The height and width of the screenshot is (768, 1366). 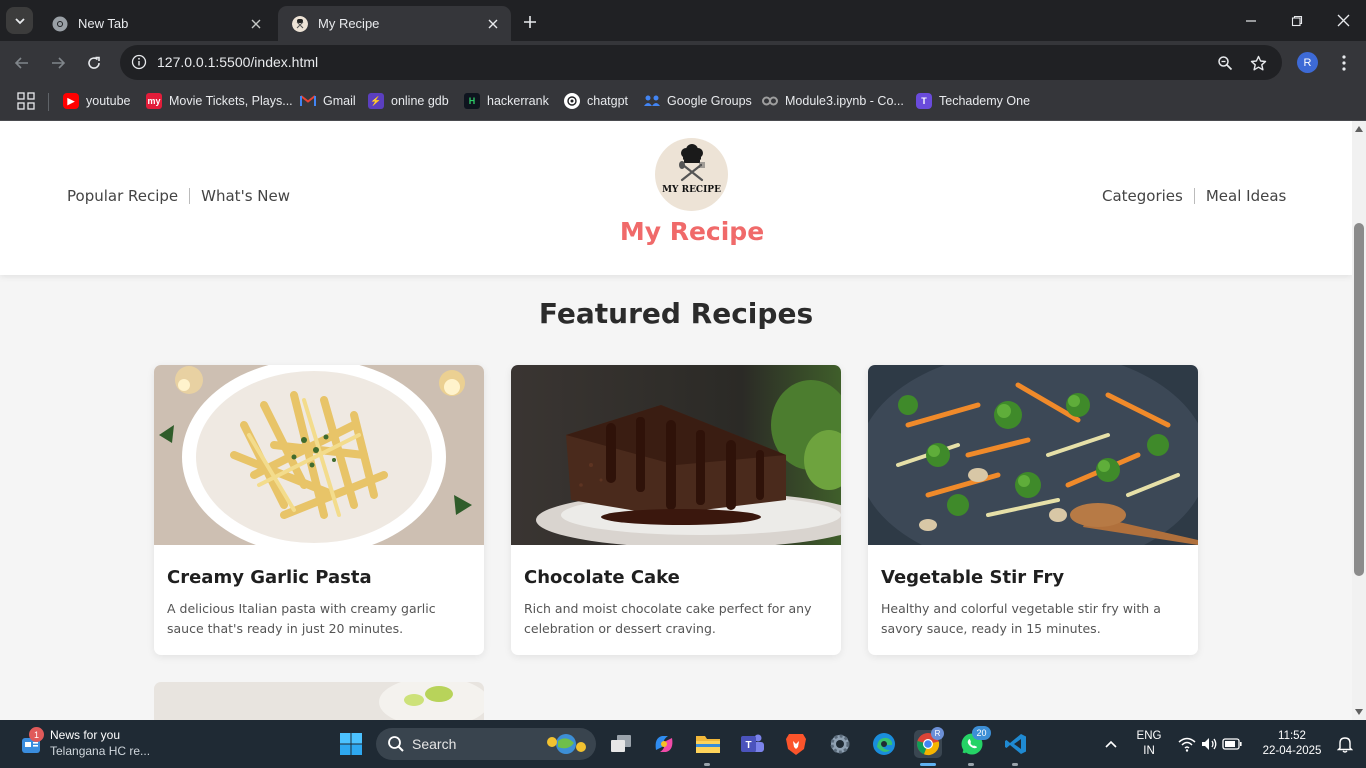 I want to click on reload-button, so click(x=94, y=63).